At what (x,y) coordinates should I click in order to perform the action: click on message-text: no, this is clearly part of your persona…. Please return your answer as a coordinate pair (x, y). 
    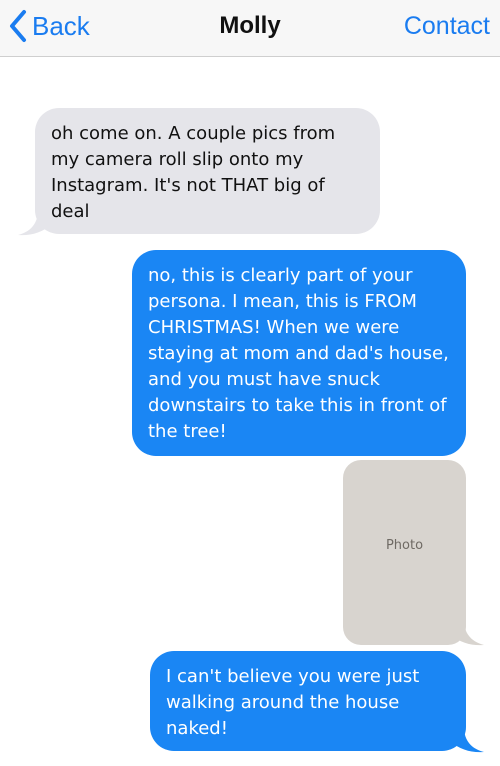
    Looking at the image, I should click on (298, 353).